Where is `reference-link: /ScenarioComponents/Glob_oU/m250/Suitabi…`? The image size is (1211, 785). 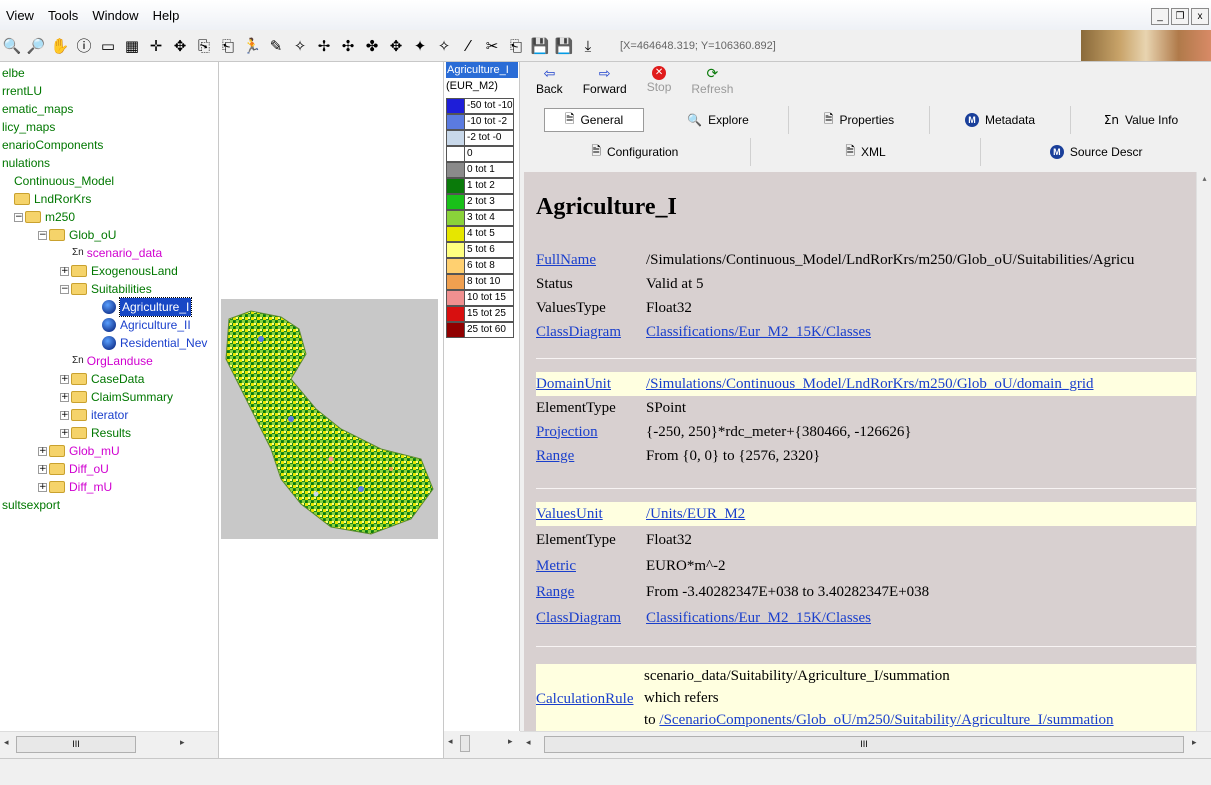
reference-link: /ScenarioComponents/Glob_oU/m250/Suitabi… is located at coordinates (886, 720).